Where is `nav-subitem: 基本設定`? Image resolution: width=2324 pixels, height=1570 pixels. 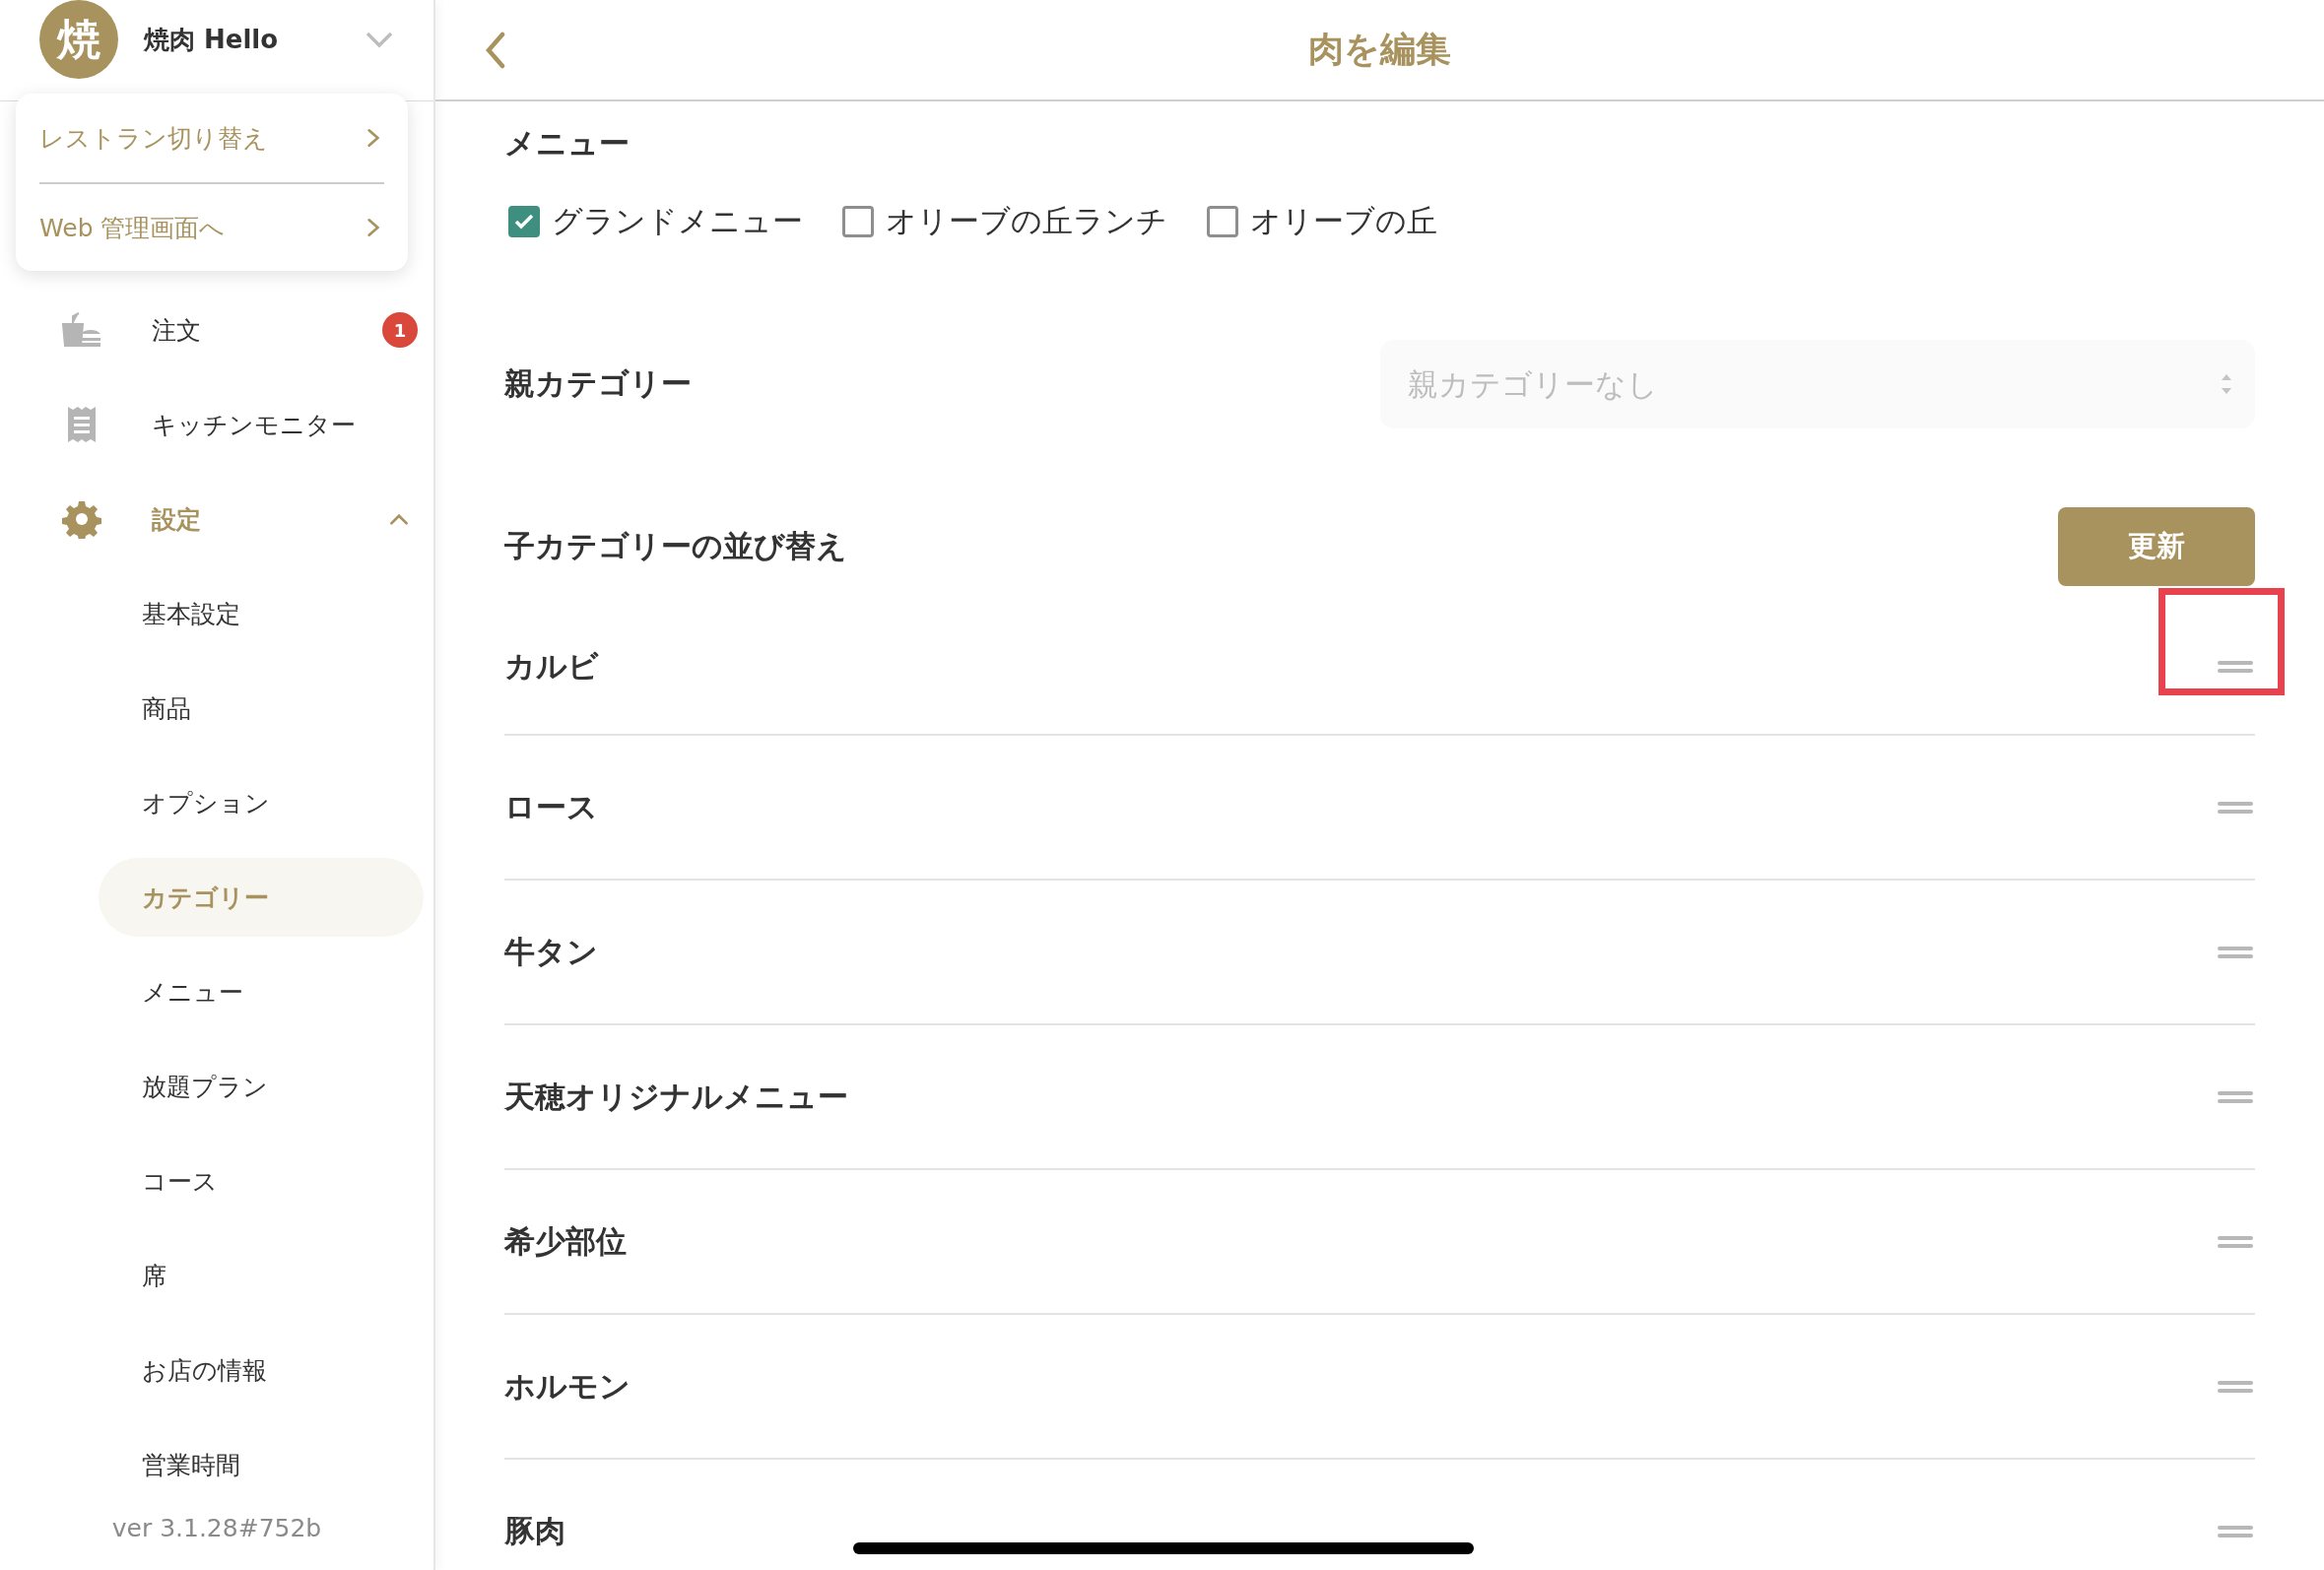 nav-subitem: 基本設定 is located at coordinates (261, 613).